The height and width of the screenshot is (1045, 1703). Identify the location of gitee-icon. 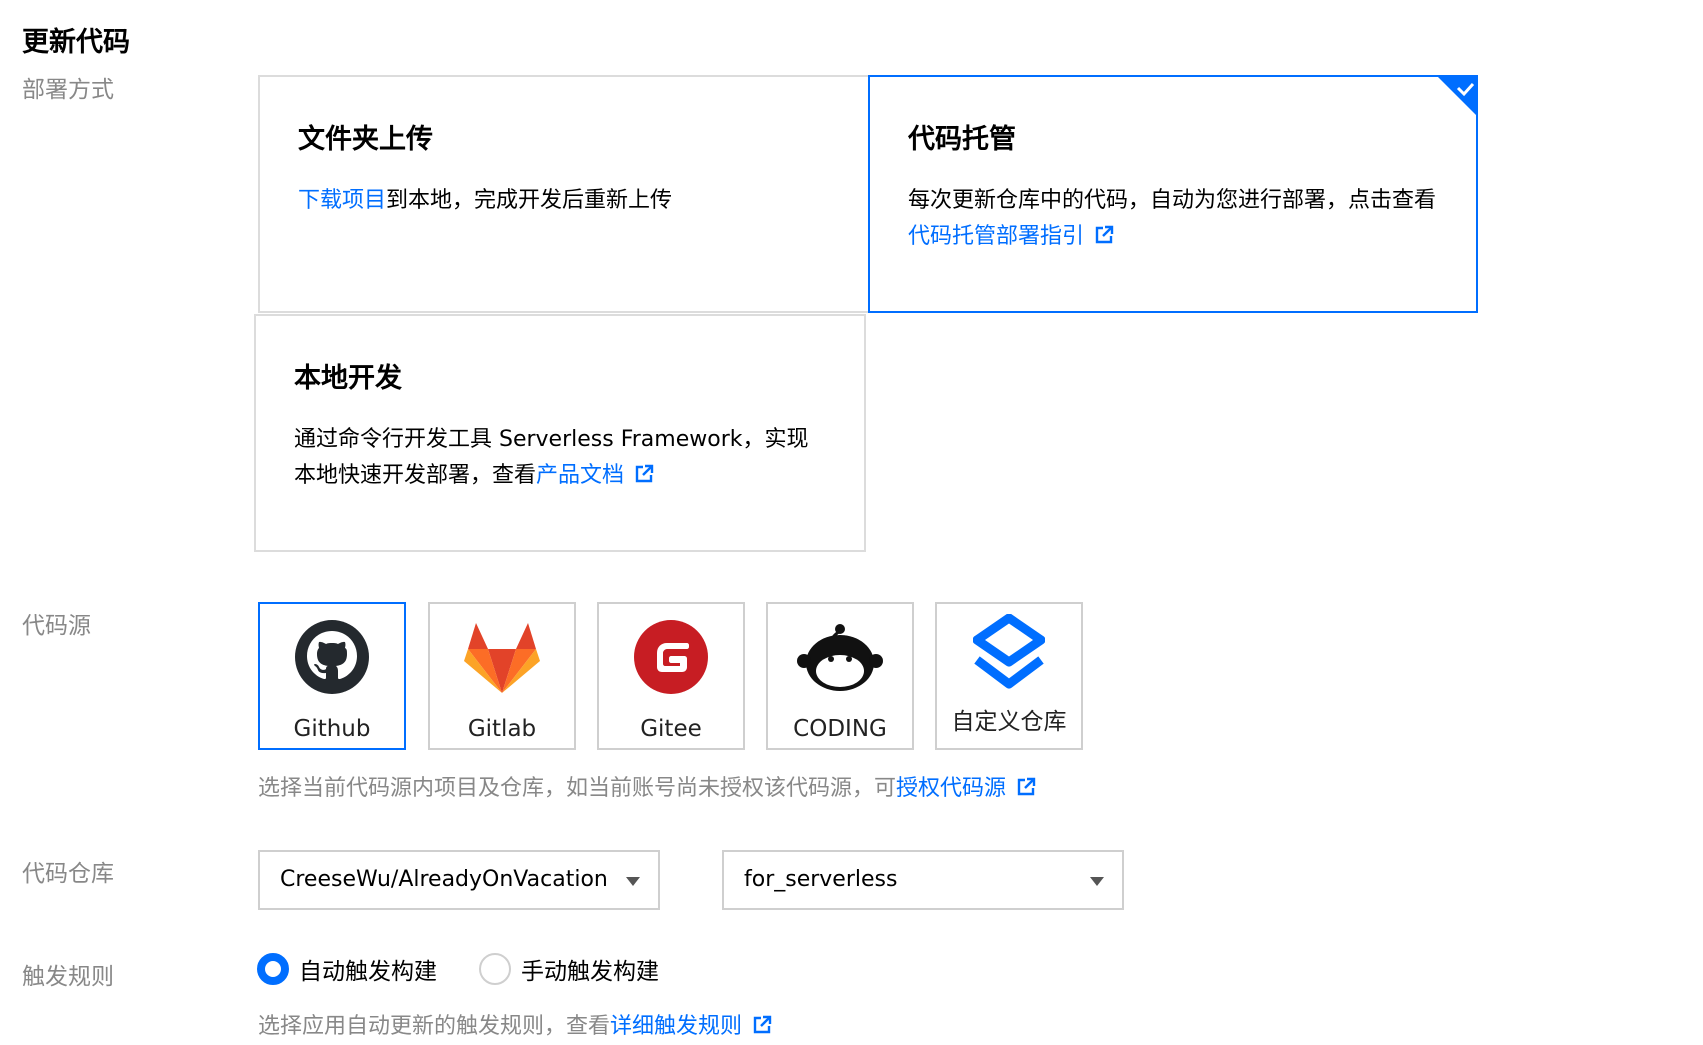
(671, 657).